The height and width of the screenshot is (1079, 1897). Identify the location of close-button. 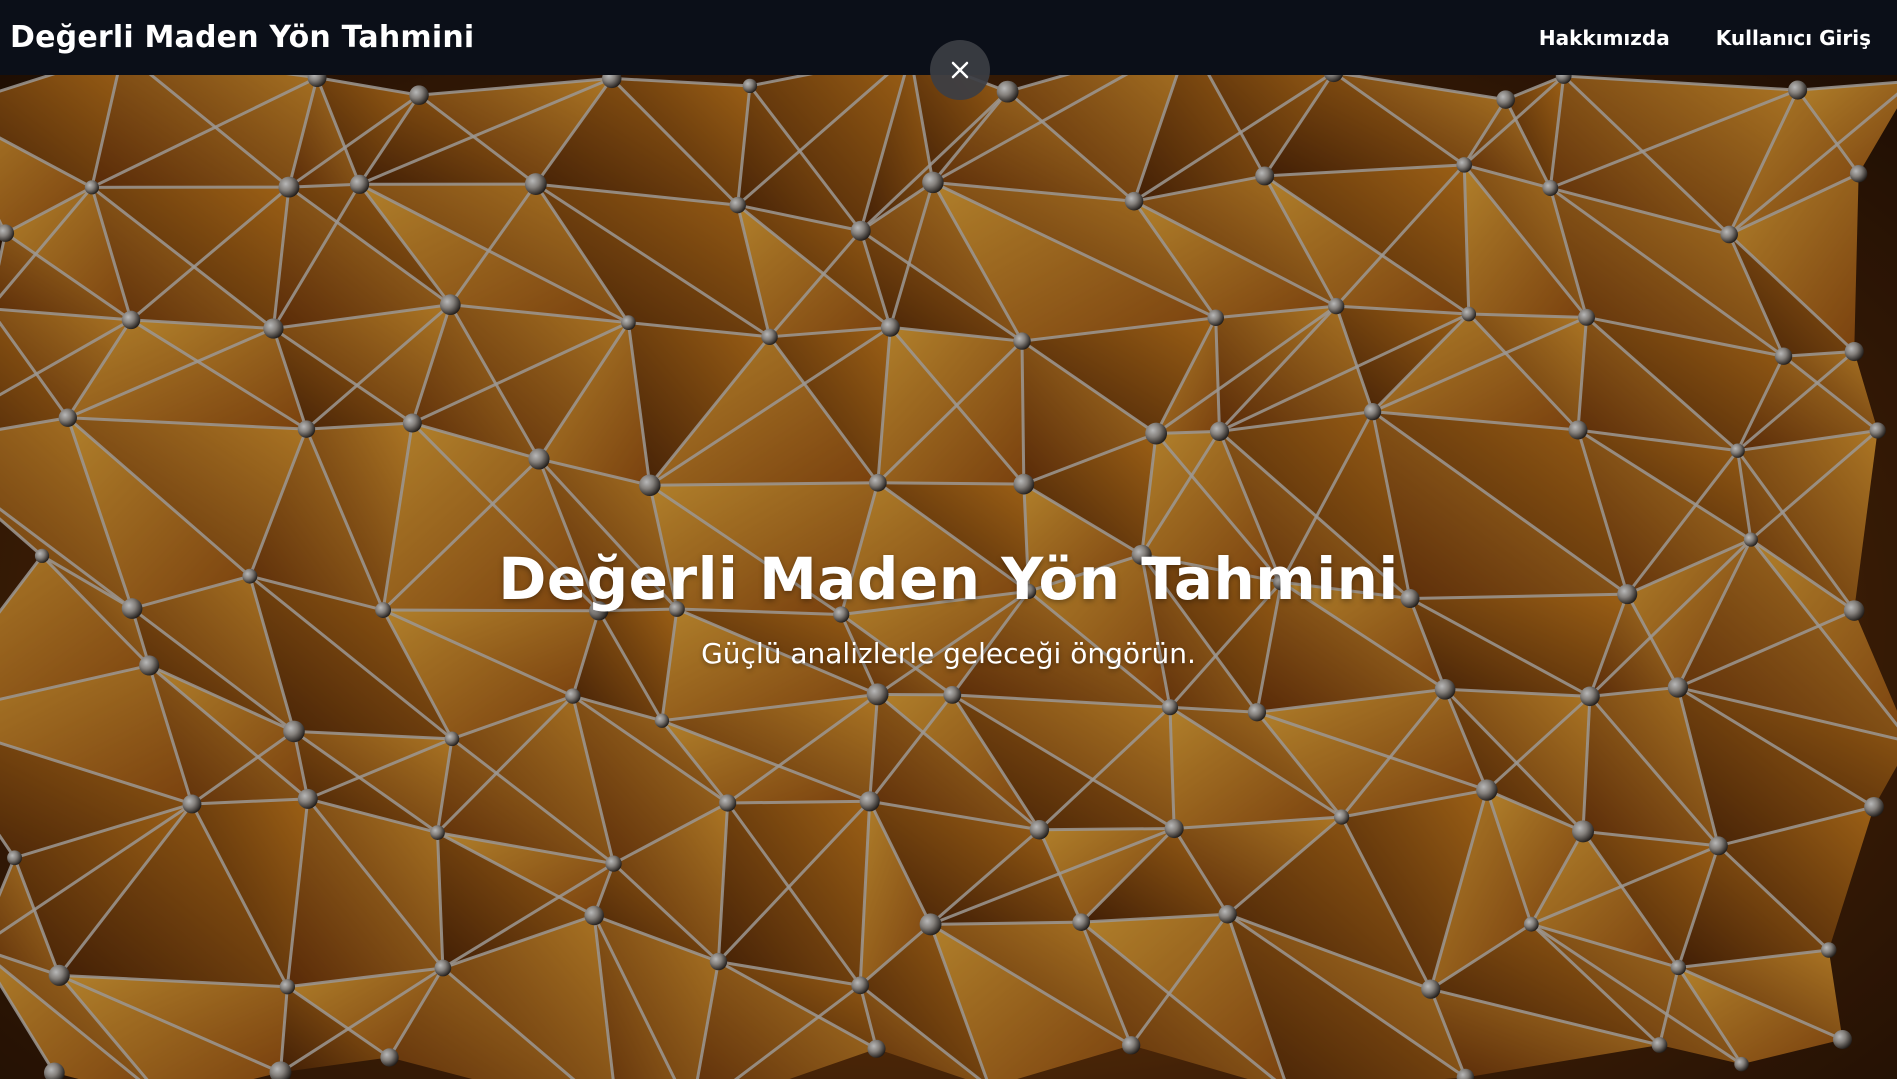
(960, 70).